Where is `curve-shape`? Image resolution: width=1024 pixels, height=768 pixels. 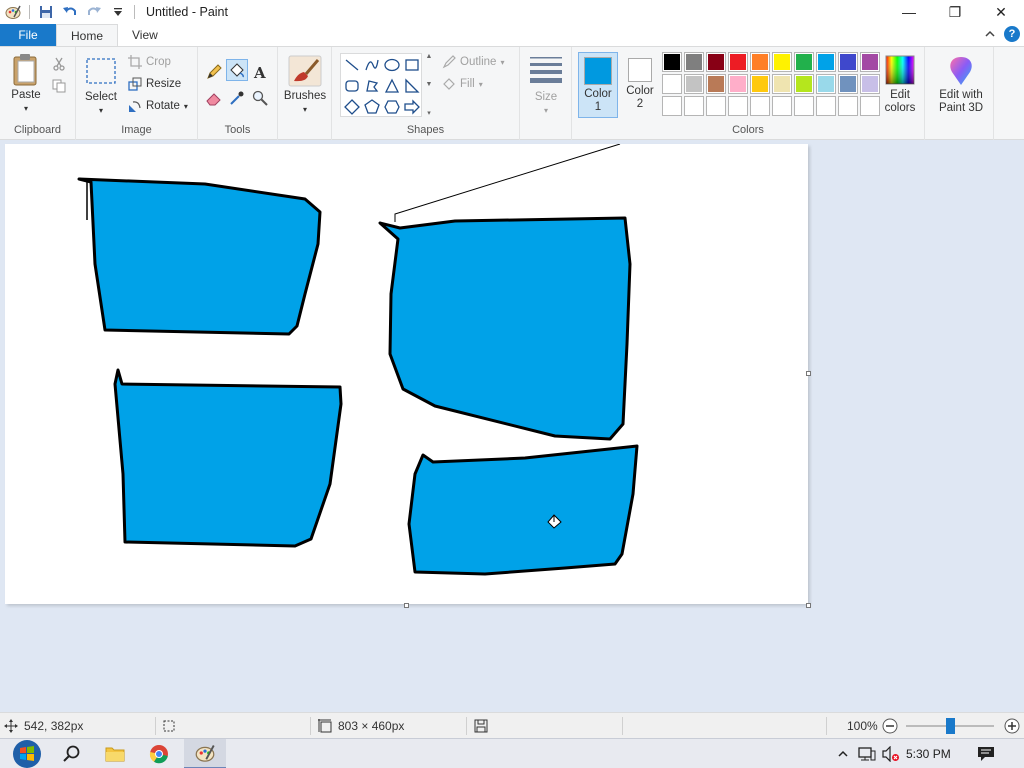 curve-shape is located at coordinates (372, 65).